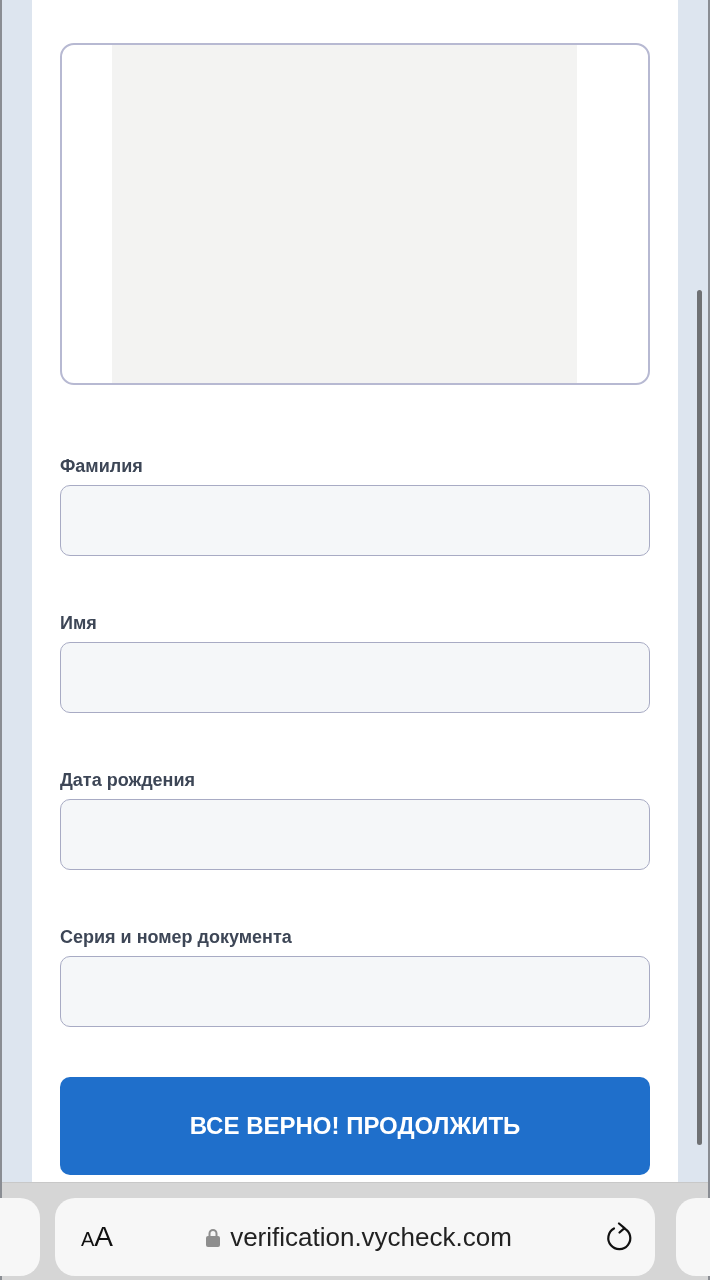  What do you see at coordinates (79, 623) in the screenshot?
I see `field-label: Имя` at bounding box center [79, 623].